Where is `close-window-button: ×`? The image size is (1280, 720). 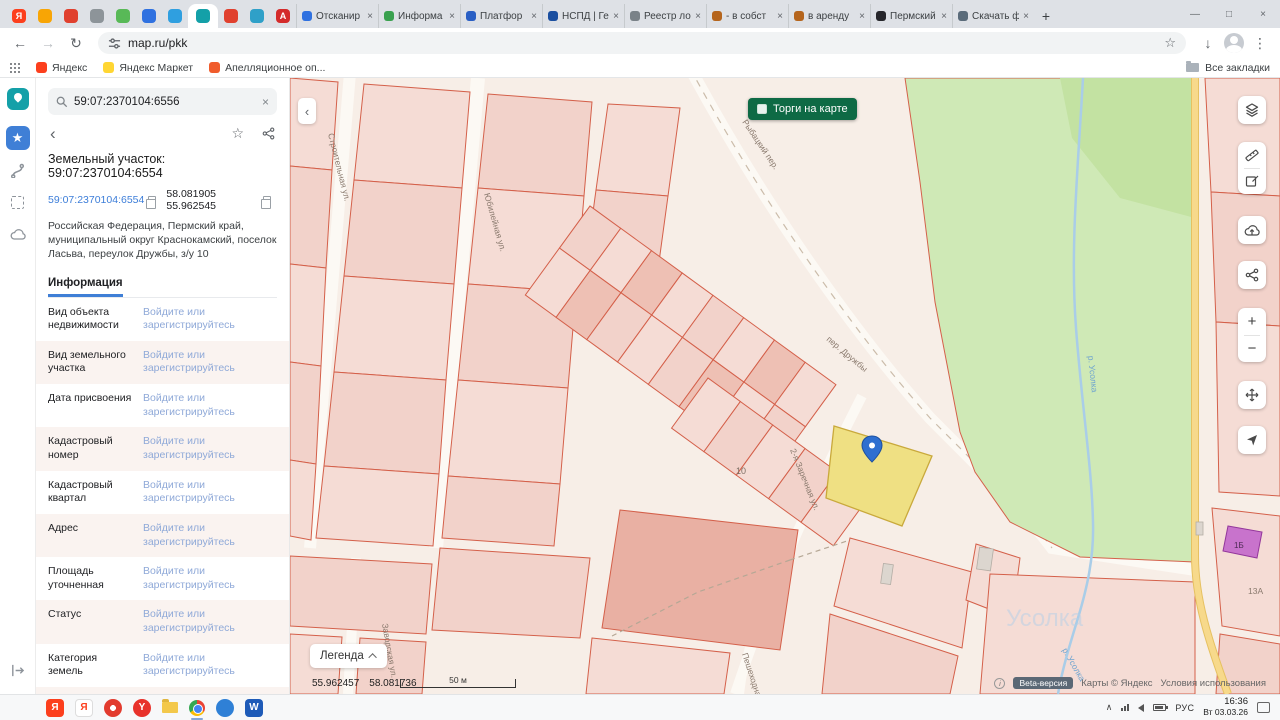
close-window-button: × is located at coordinates (1263, 14).